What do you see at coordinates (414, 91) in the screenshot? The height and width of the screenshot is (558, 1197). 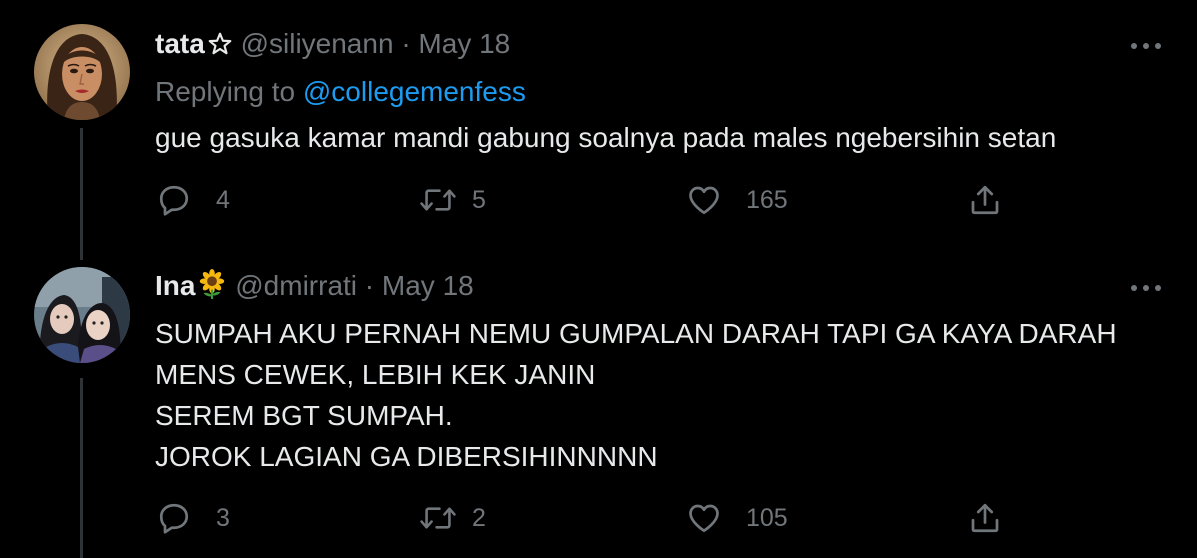 I see `replying-to-mention-link: @collegemenfess` at bounding box center [414, 91].